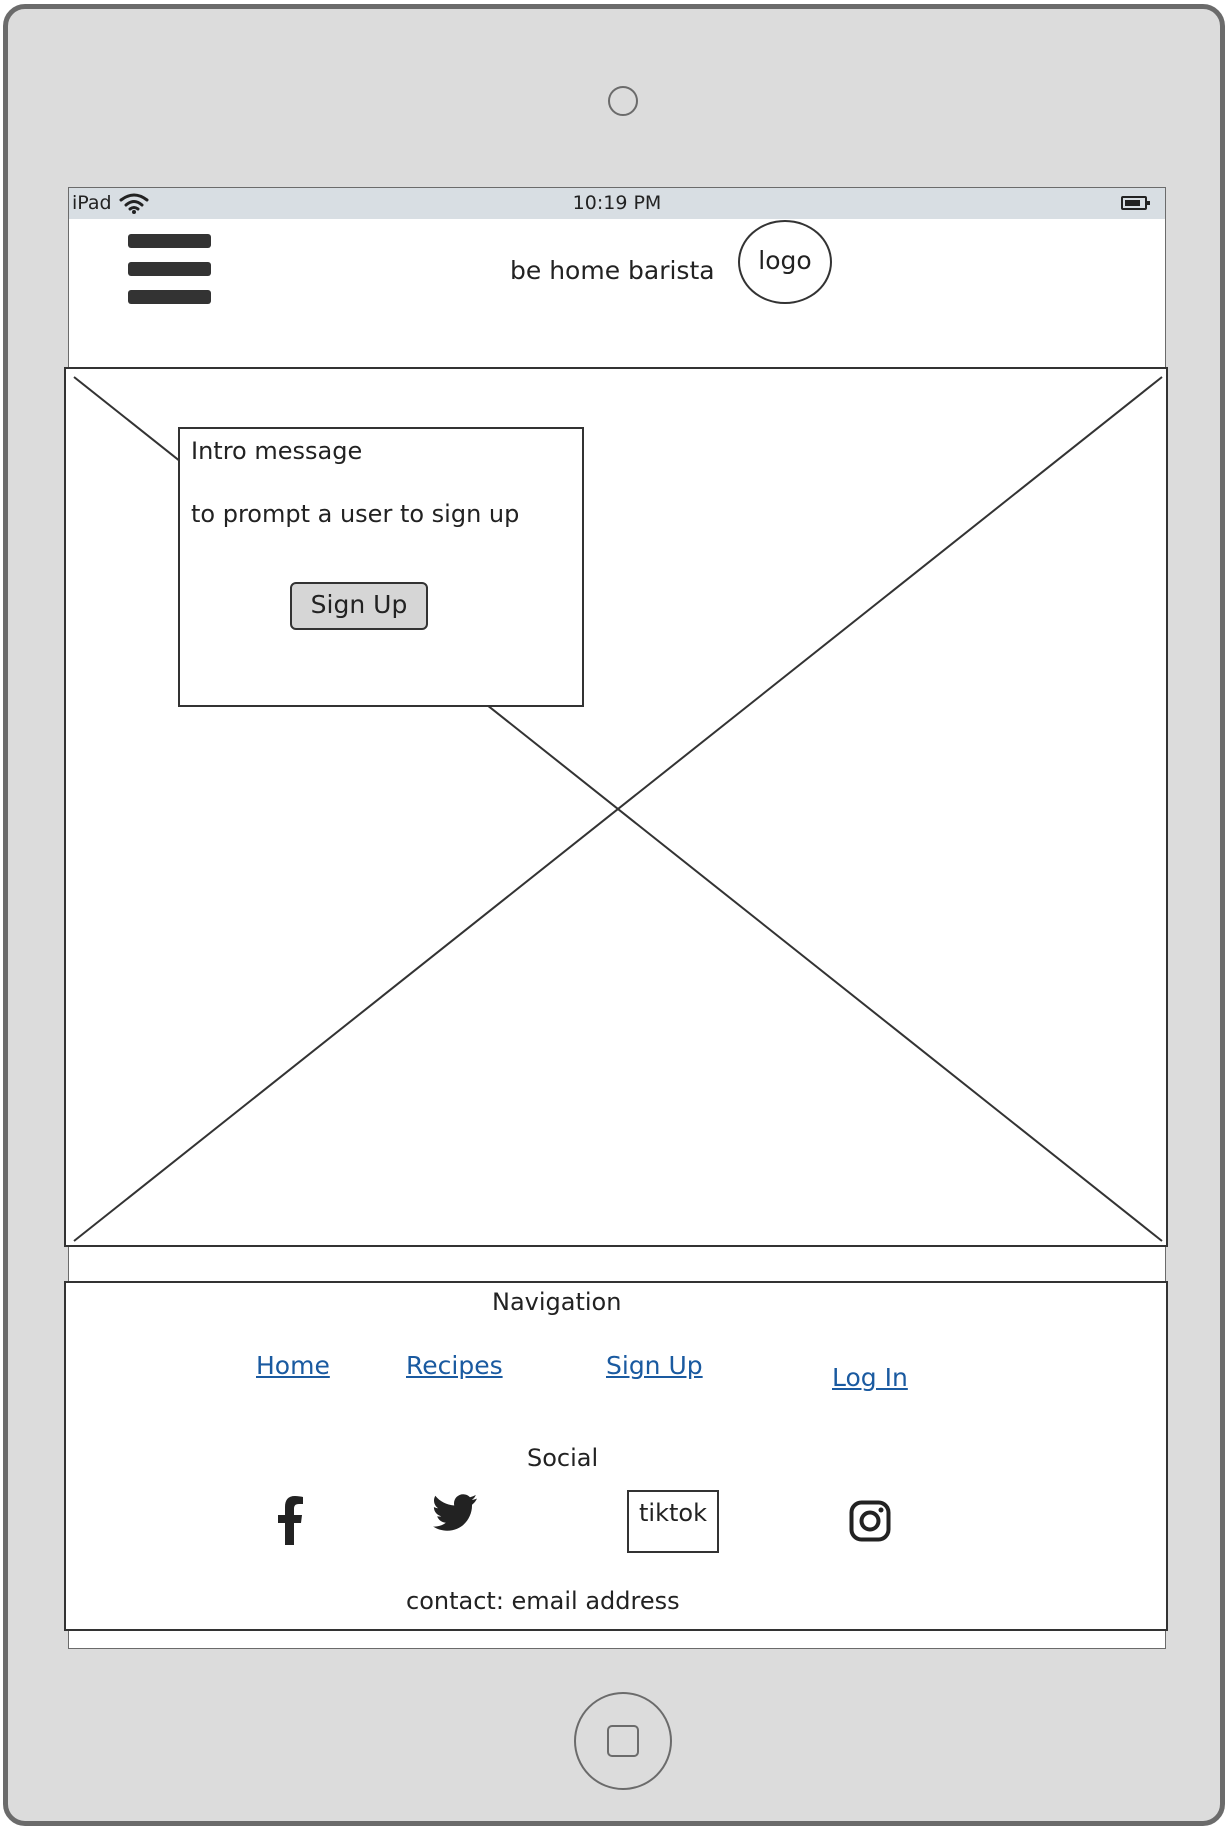  Describe the element at coordinates (673, 1521) in the screenshot. I see `tiktok-icon: tiktok` at that location.